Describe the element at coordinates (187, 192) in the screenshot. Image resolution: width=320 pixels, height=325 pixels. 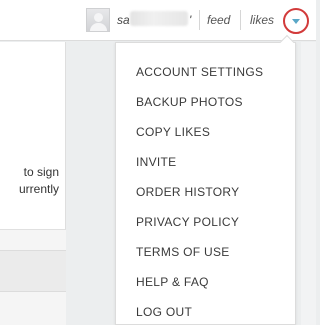
I see `menu-item-order-history: ORDER HISTORY` at that location.